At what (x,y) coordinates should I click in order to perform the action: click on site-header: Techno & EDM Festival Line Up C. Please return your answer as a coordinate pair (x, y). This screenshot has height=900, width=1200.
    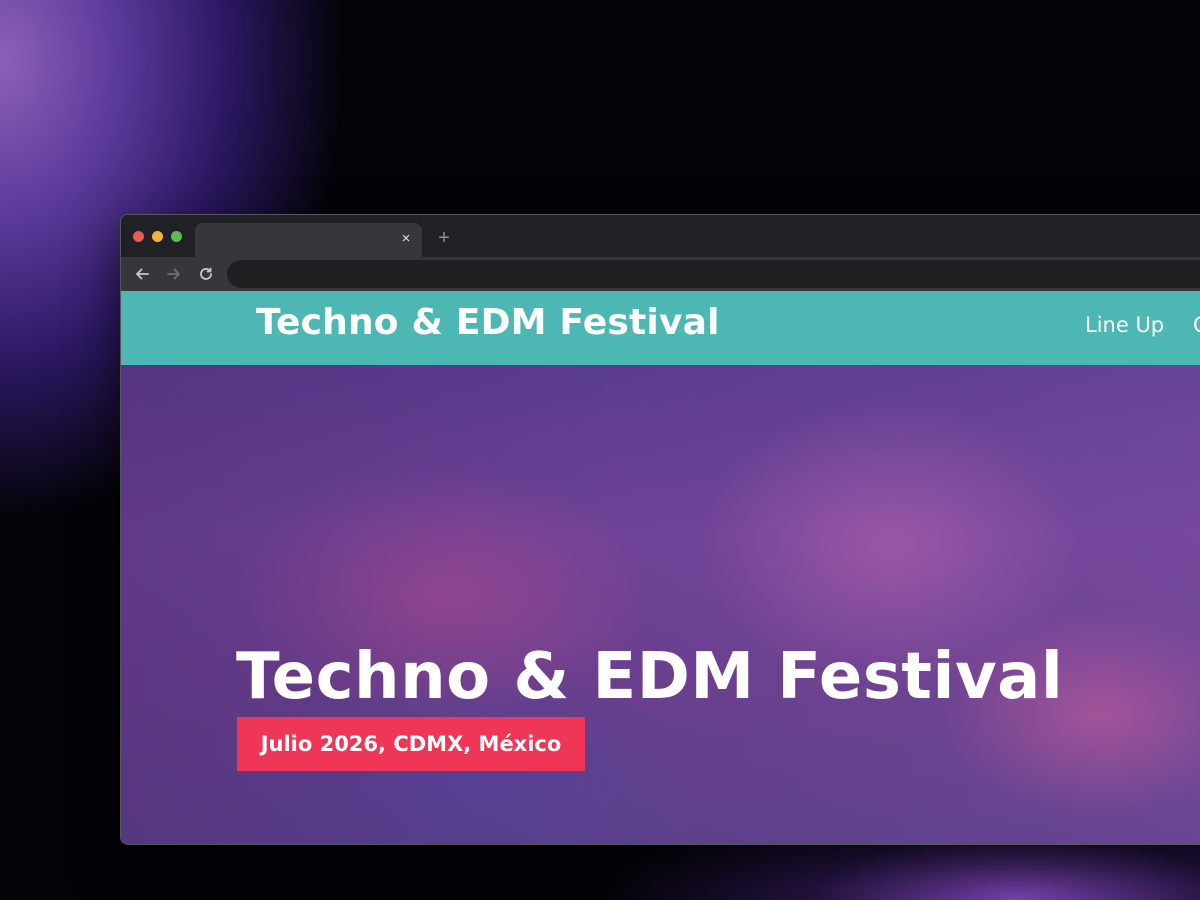
    Looking at the image, I should click on (660, 328).